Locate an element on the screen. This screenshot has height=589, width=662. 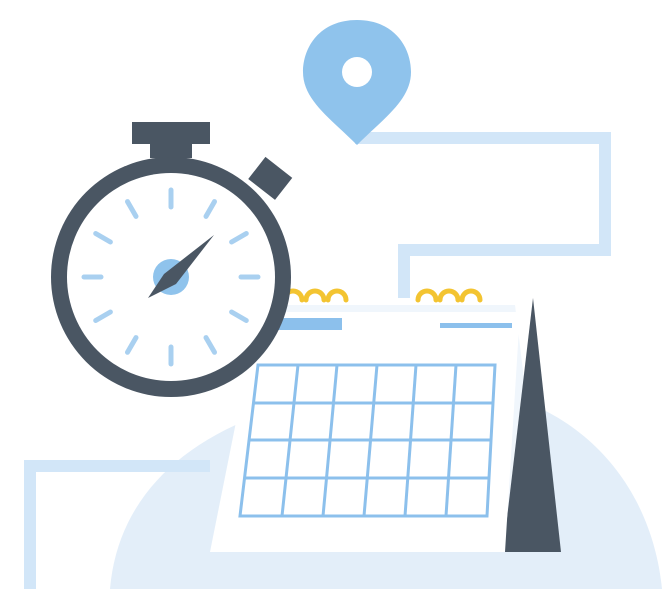
location-pin-icon is located at coordinates (357, 82).